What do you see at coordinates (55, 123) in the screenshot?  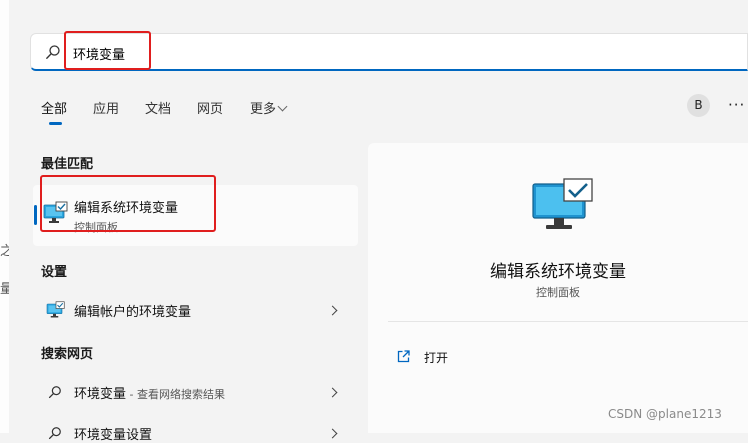 I see `tab-active-indicator` at bounding box center [55, 123].